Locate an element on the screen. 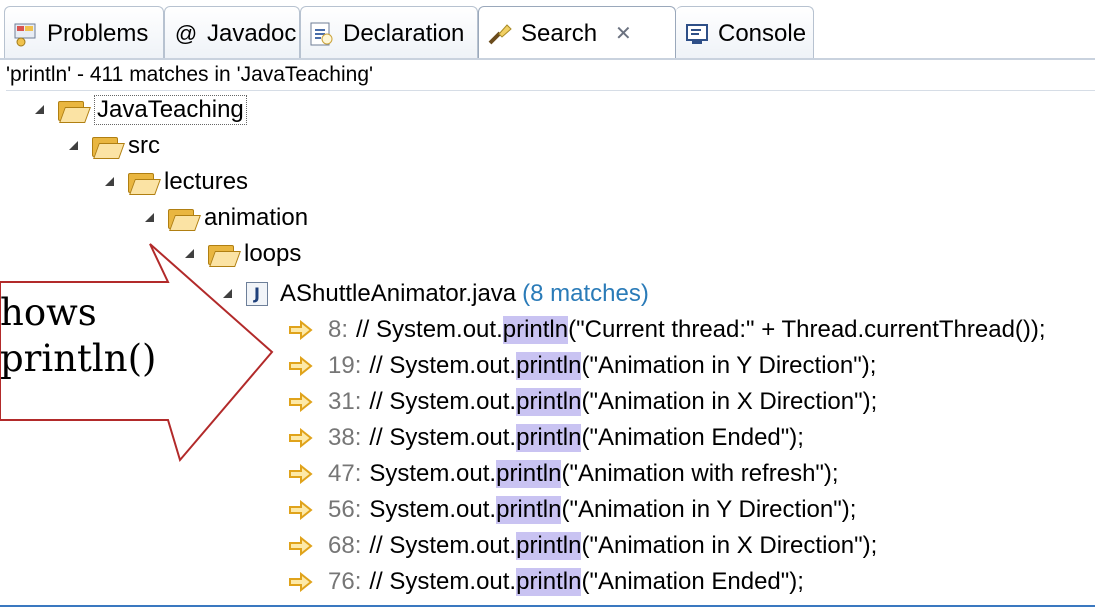  code-after: ("Animation with refresh"); is located at coordinates (700, 473).